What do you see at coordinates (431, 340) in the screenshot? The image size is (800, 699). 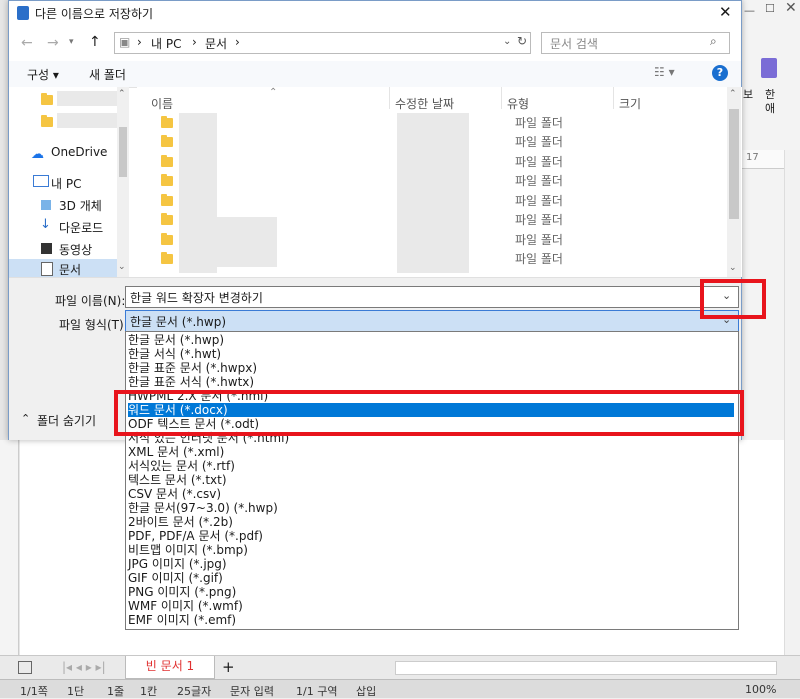 I see `filetype-option: 한글 문서 (*.hwp)` at bounding box center [431, 340].